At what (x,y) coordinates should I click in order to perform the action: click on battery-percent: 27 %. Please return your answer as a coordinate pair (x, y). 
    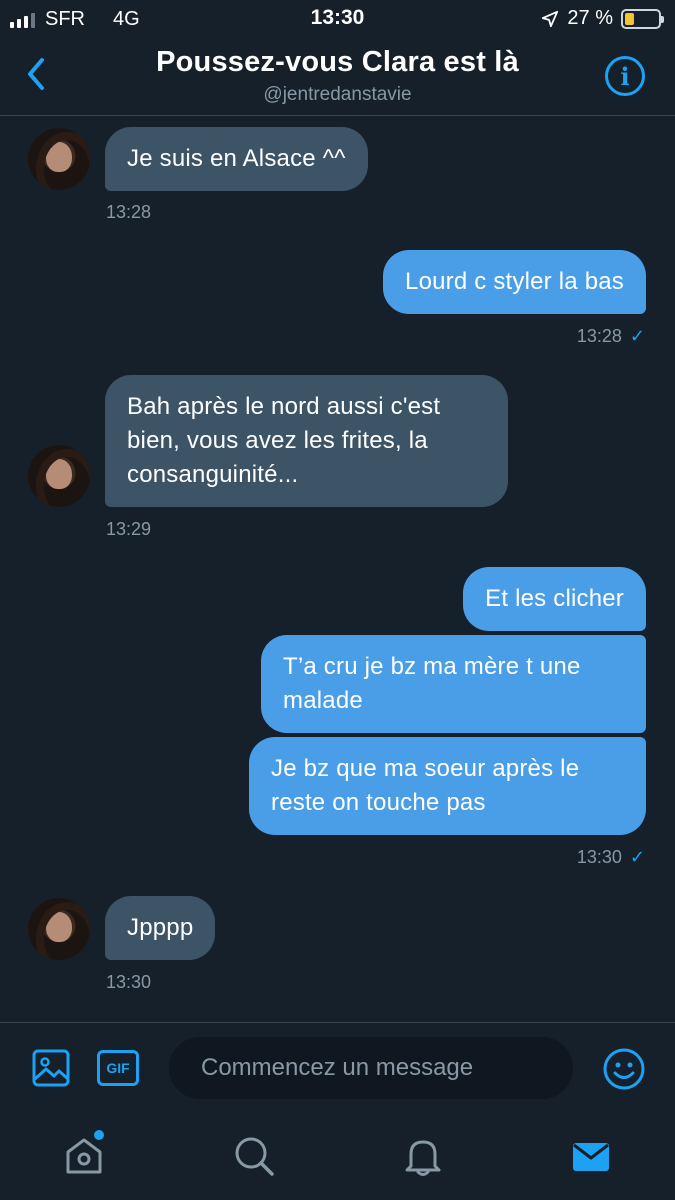
    Looking at the image, I should click on (590, 18).